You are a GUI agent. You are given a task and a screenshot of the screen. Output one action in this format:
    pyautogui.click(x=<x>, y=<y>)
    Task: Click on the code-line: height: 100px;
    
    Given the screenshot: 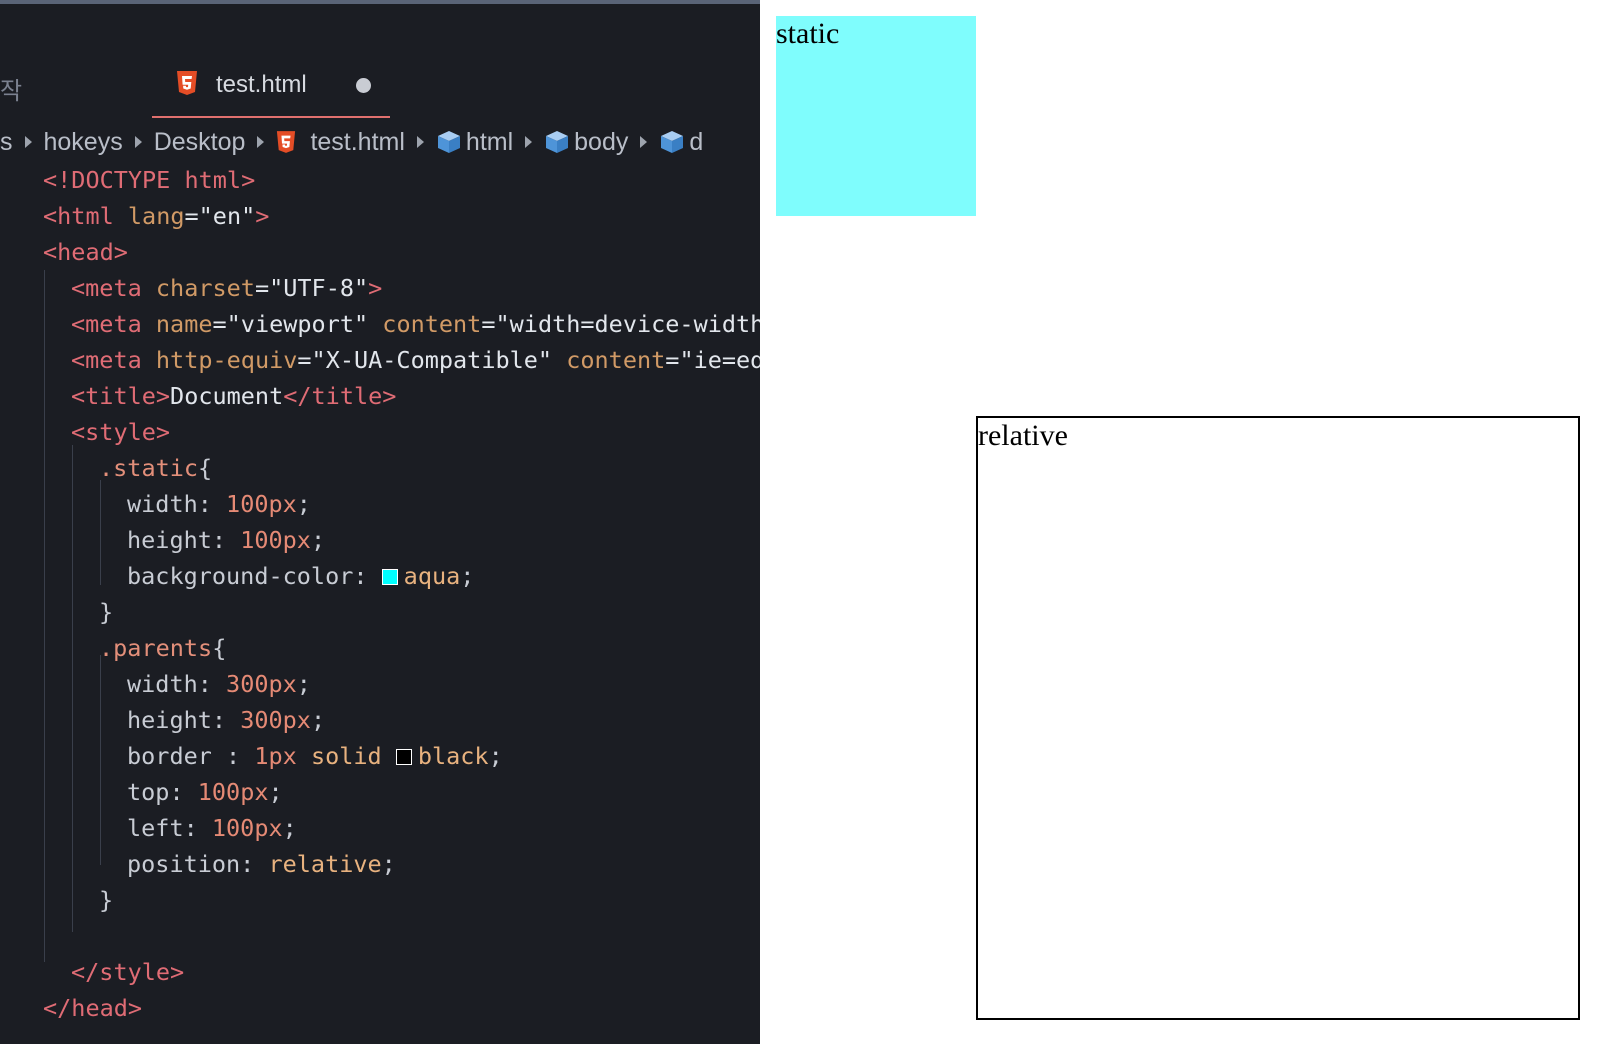 What is the action you would take?
    pyautogui.click(x=380, y=540)
    